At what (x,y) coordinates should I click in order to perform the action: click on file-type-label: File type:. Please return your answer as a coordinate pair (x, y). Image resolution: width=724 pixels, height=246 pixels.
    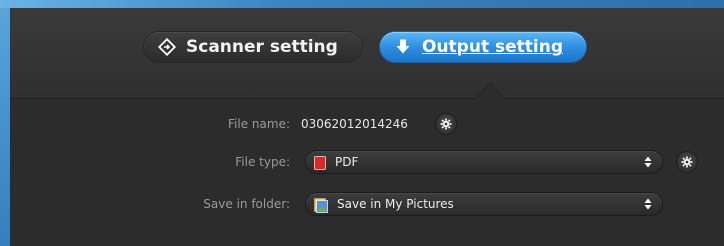
    Looking at the image, I should click on (262, 162).